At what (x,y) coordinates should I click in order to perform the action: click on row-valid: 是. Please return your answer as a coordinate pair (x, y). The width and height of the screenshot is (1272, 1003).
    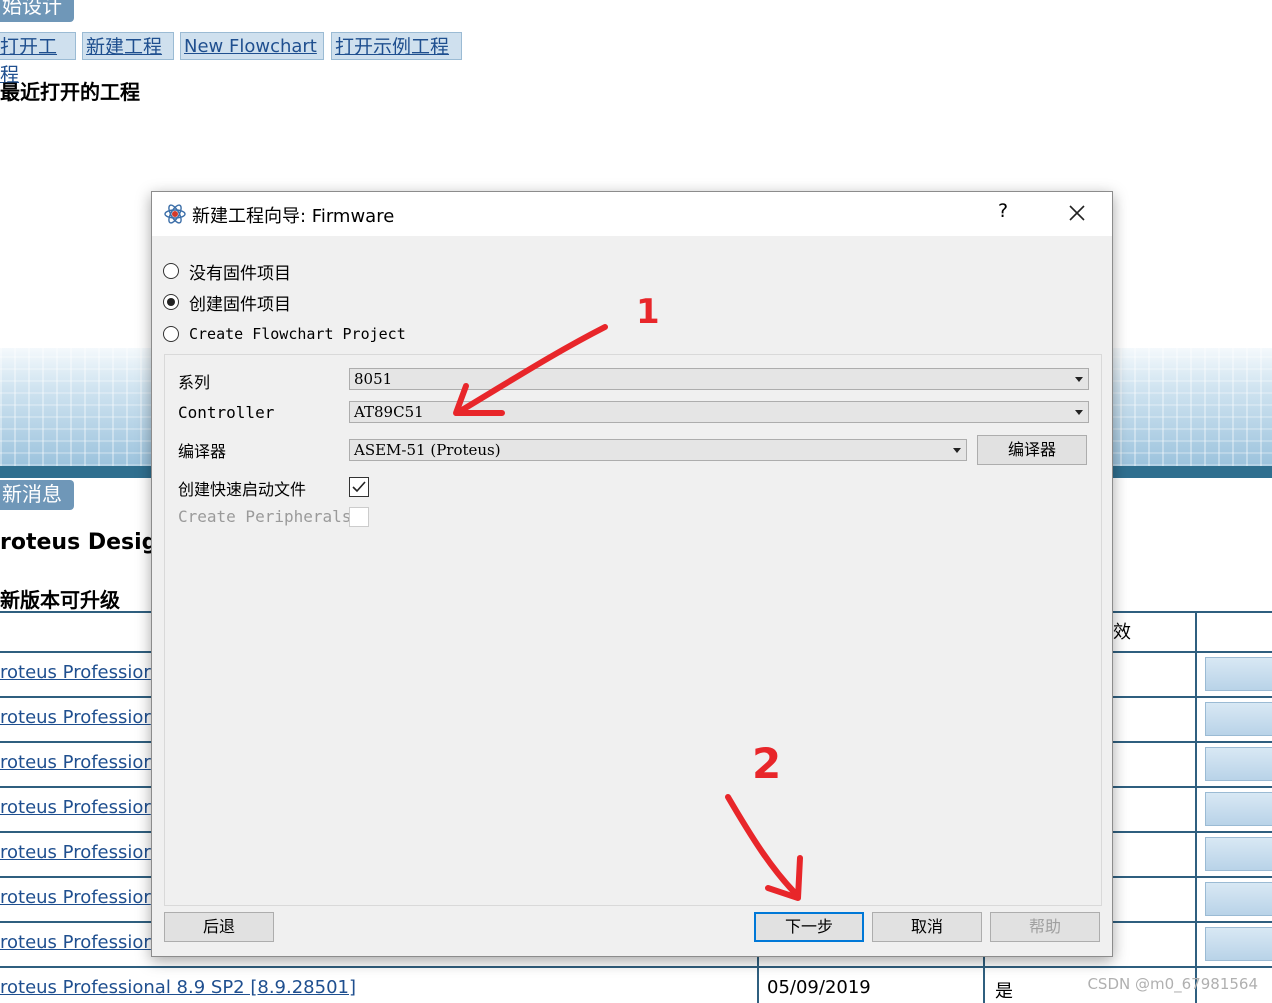
    Looking at the image, I should click on (1004, 991).